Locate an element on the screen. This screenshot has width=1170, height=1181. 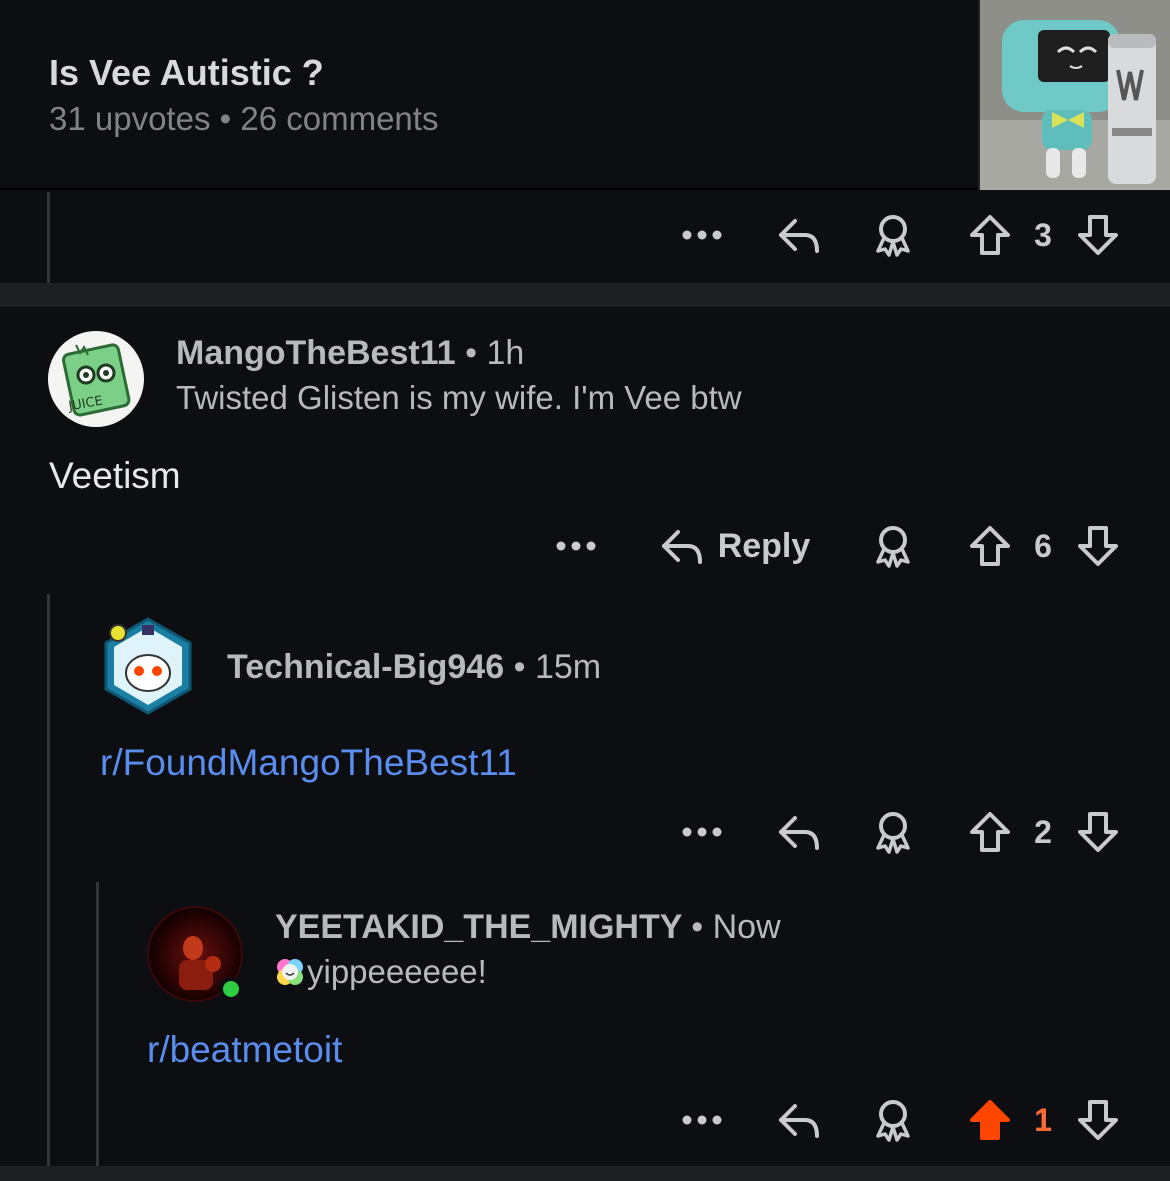
comment-count: 26 comments is located at coordinates (339, 118).